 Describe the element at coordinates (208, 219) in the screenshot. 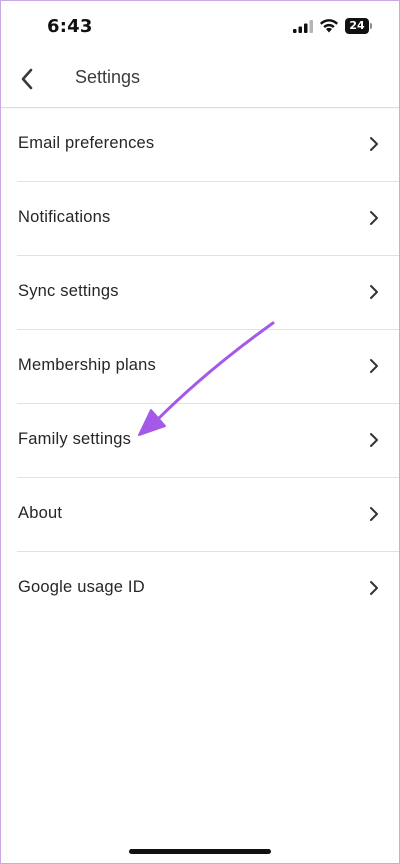

I see `list-item-notifications: Notifications` at that location.